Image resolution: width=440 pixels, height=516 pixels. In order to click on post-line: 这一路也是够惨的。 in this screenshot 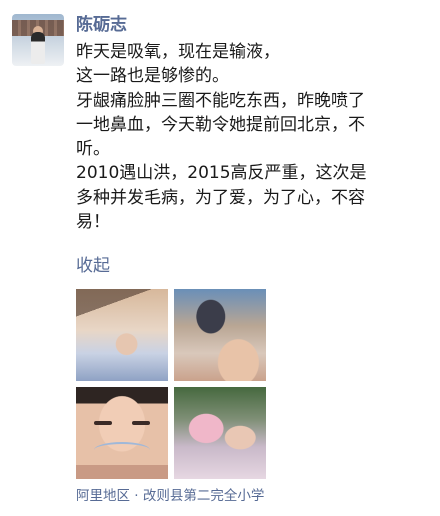, I will do `click(152, 76)`.